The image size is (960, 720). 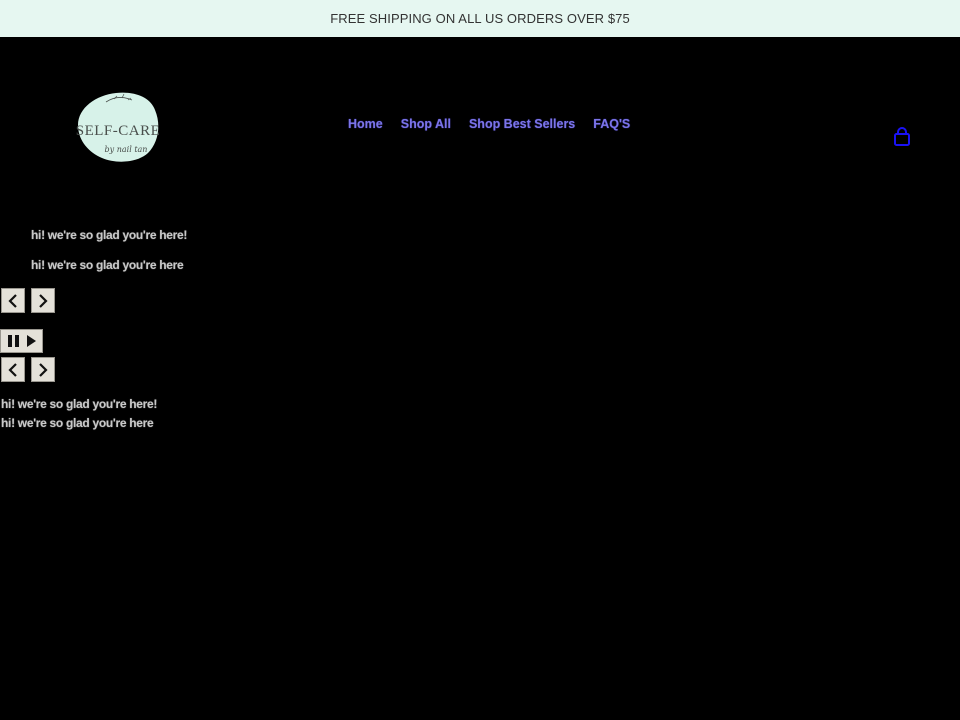 I want to click on pause-icon, so click(x=13, y=341).